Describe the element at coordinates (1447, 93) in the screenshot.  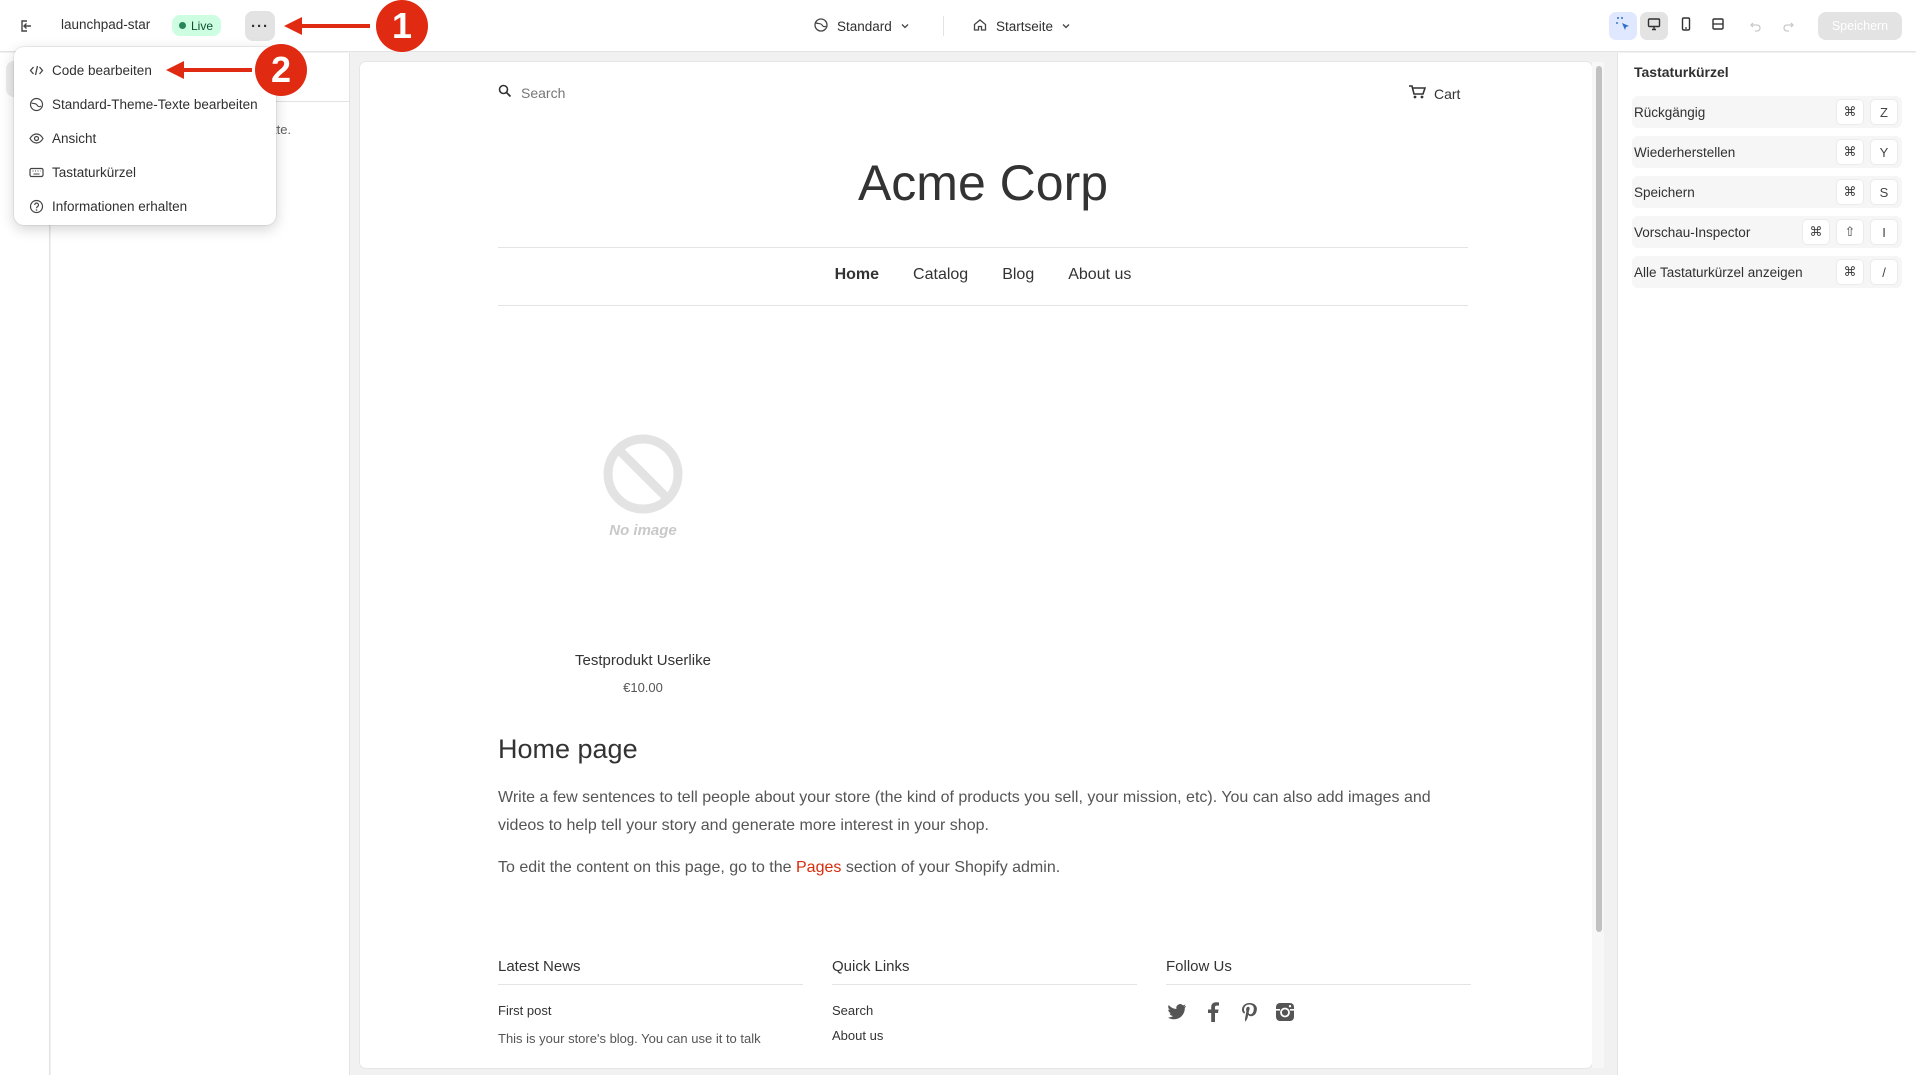
I see `cart-label: Cart` at that location.